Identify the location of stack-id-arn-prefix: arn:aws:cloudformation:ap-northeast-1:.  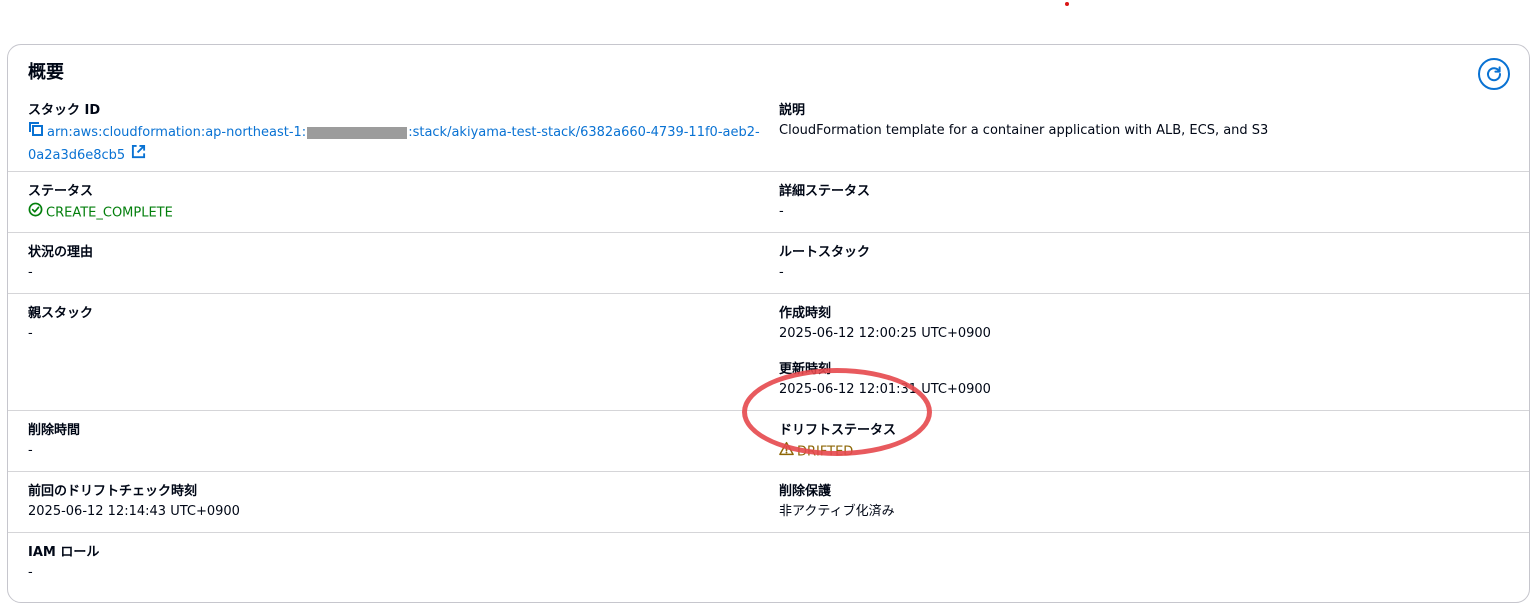
(177, 132).